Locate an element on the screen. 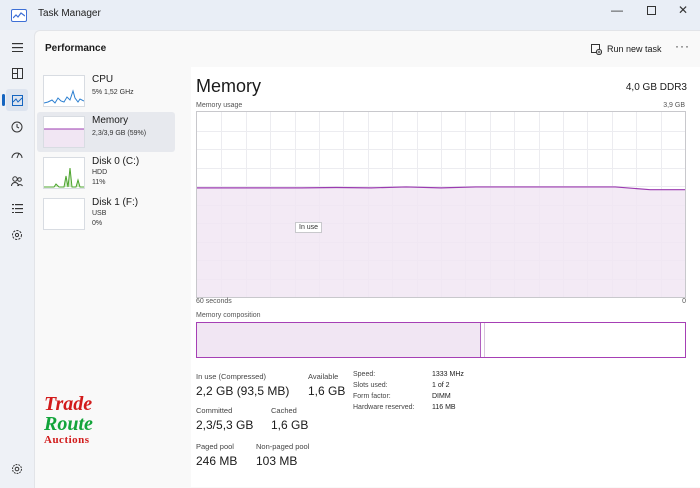 This screenshot has width=700, height=488. sidebar-item-disk0-label: Disk 0 (C:) is located at coordinates (116, 161).